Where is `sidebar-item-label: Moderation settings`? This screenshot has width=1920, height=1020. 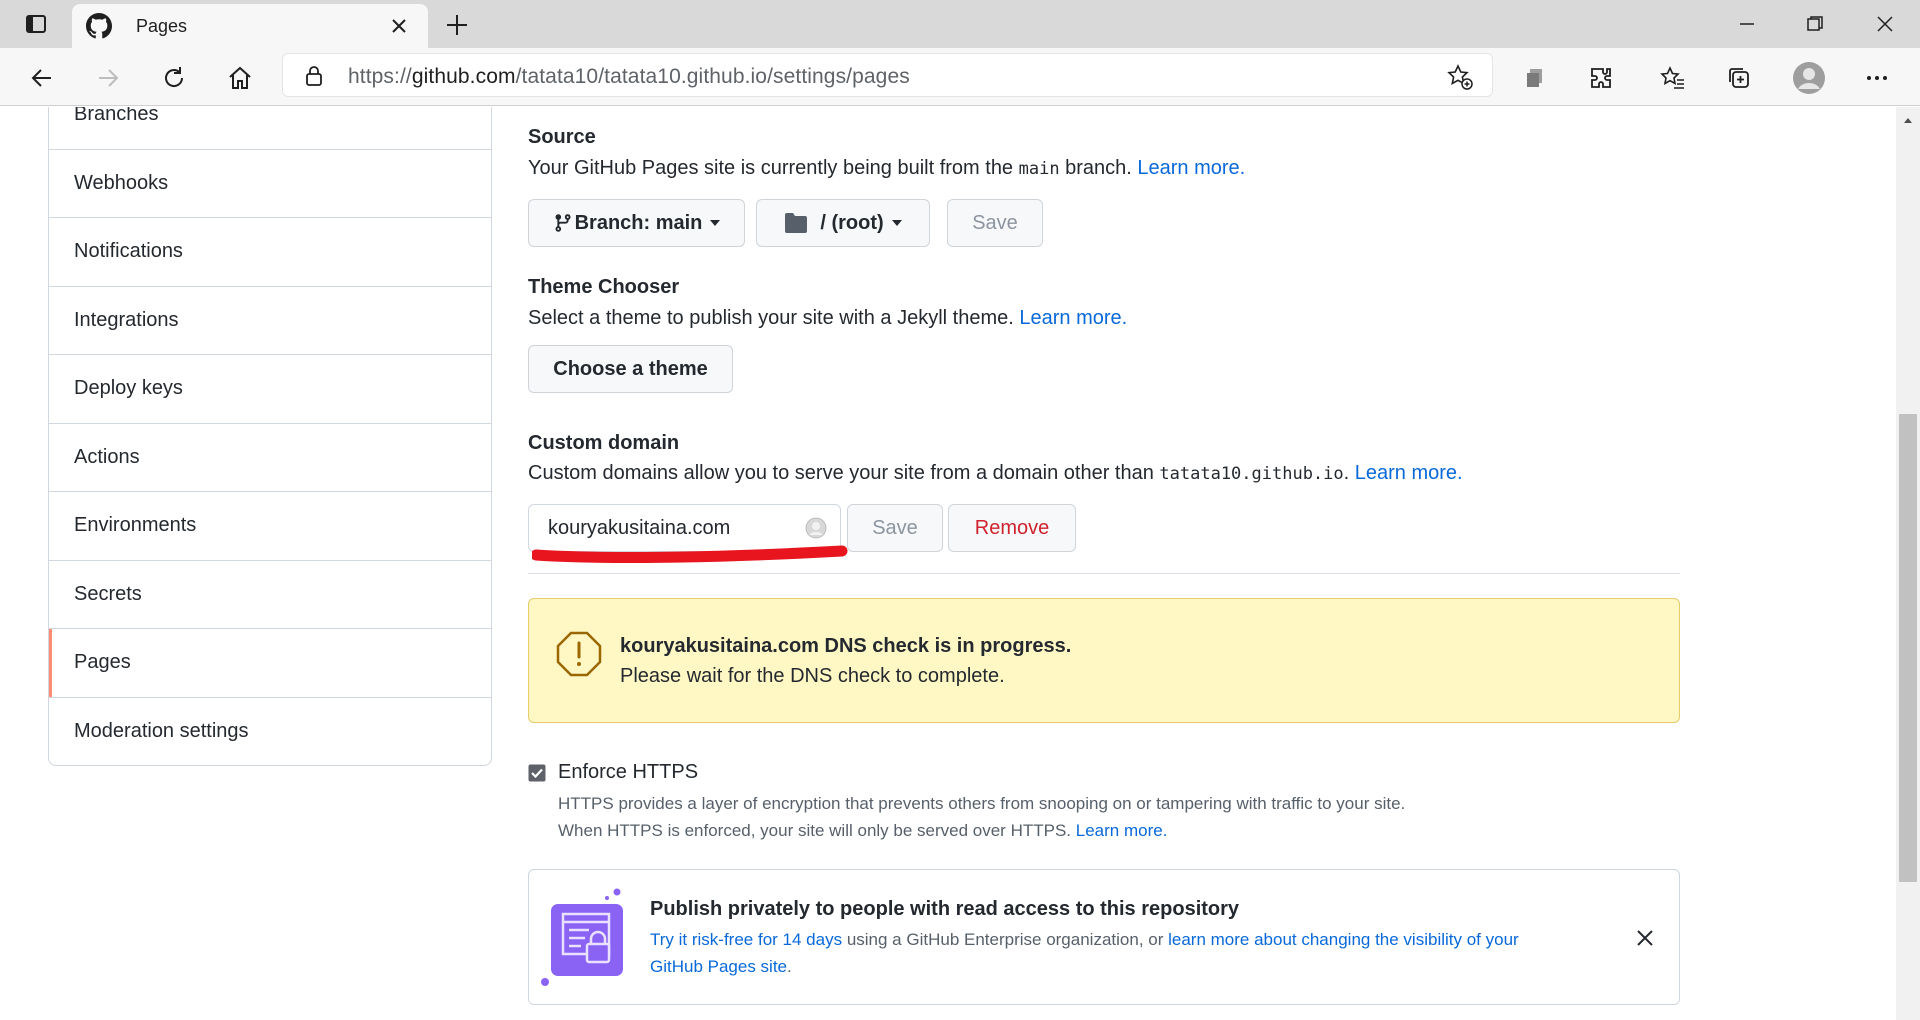 sidebar-item-label: Moderation settings is located at coordinates (161, 730).